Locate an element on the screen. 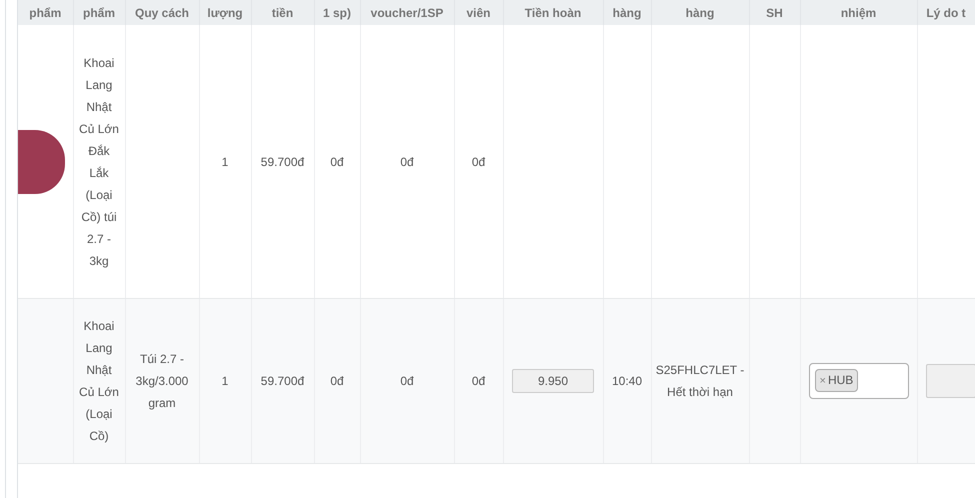 This screenshot has height=498, width=975. column-header: 1 sp) is located at coordinates (337, 12).